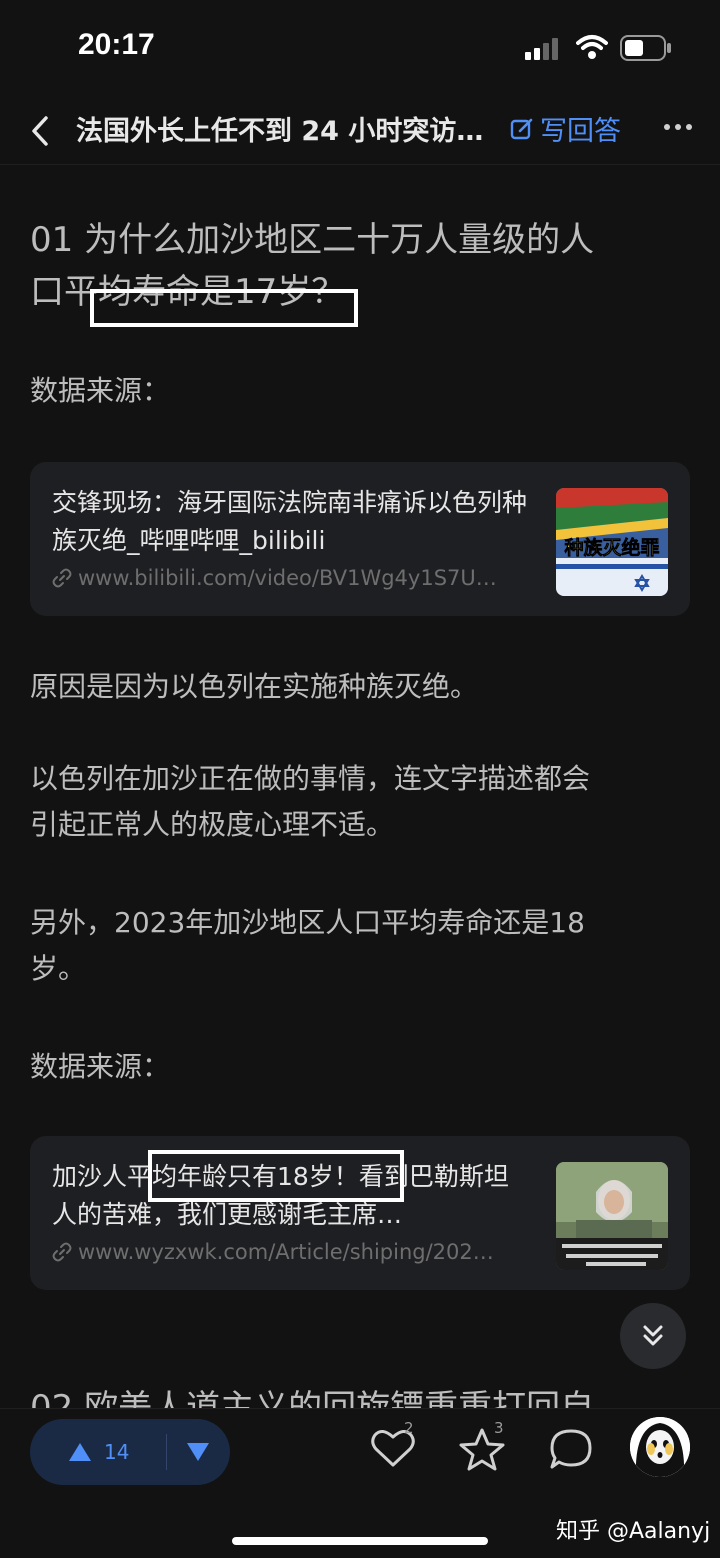  What do you see at coordinates (254, 686) in the screenshot?
I see `paragraph-1: 原因是因为以色列在实施种族灭绝。` at bounding box center [254, 686].